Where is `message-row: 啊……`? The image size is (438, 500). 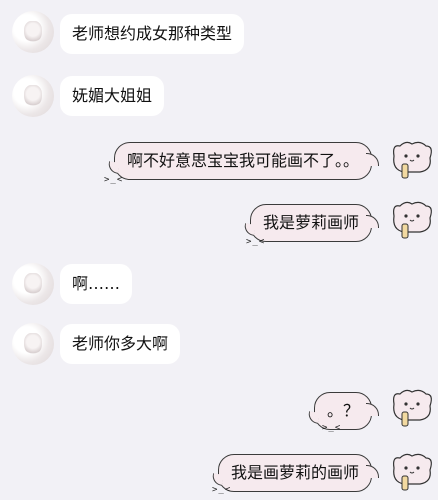 message-row: 啊…… is located at coordinates (219, 290).